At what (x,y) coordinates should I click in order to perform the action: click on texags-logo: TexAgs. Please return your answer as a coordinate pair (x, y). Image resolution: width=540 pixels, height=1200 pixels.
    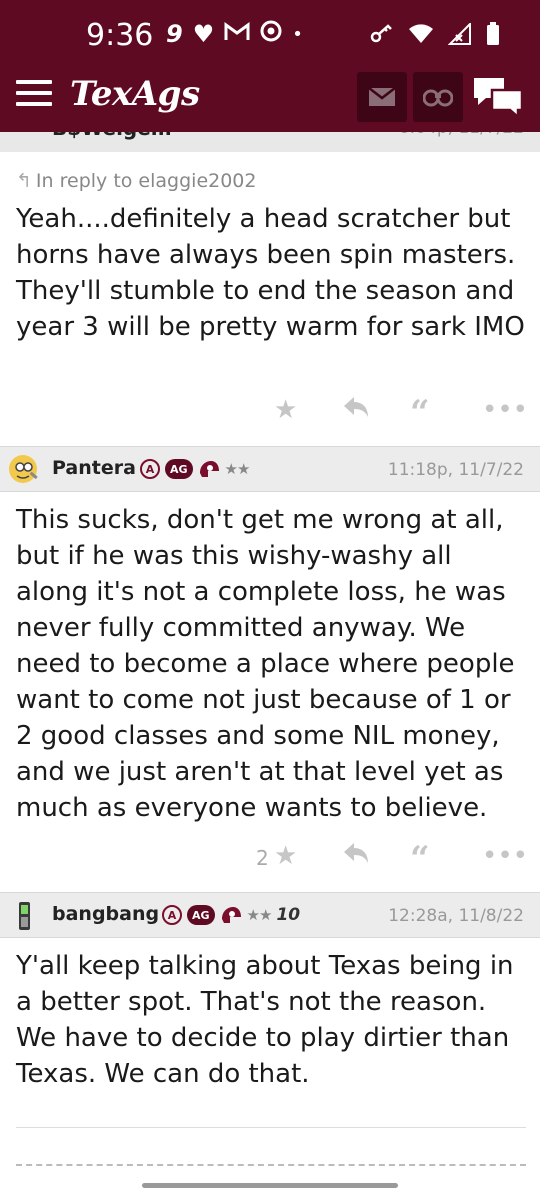
    Looking at the image, I should click on (135, 94).